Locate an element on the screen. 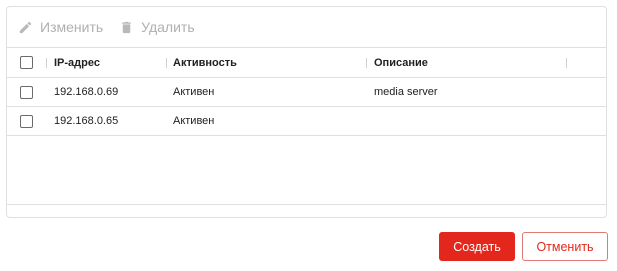 The image size is (617, 271). edit-label: Изменить is located at coordinates (72, 27).